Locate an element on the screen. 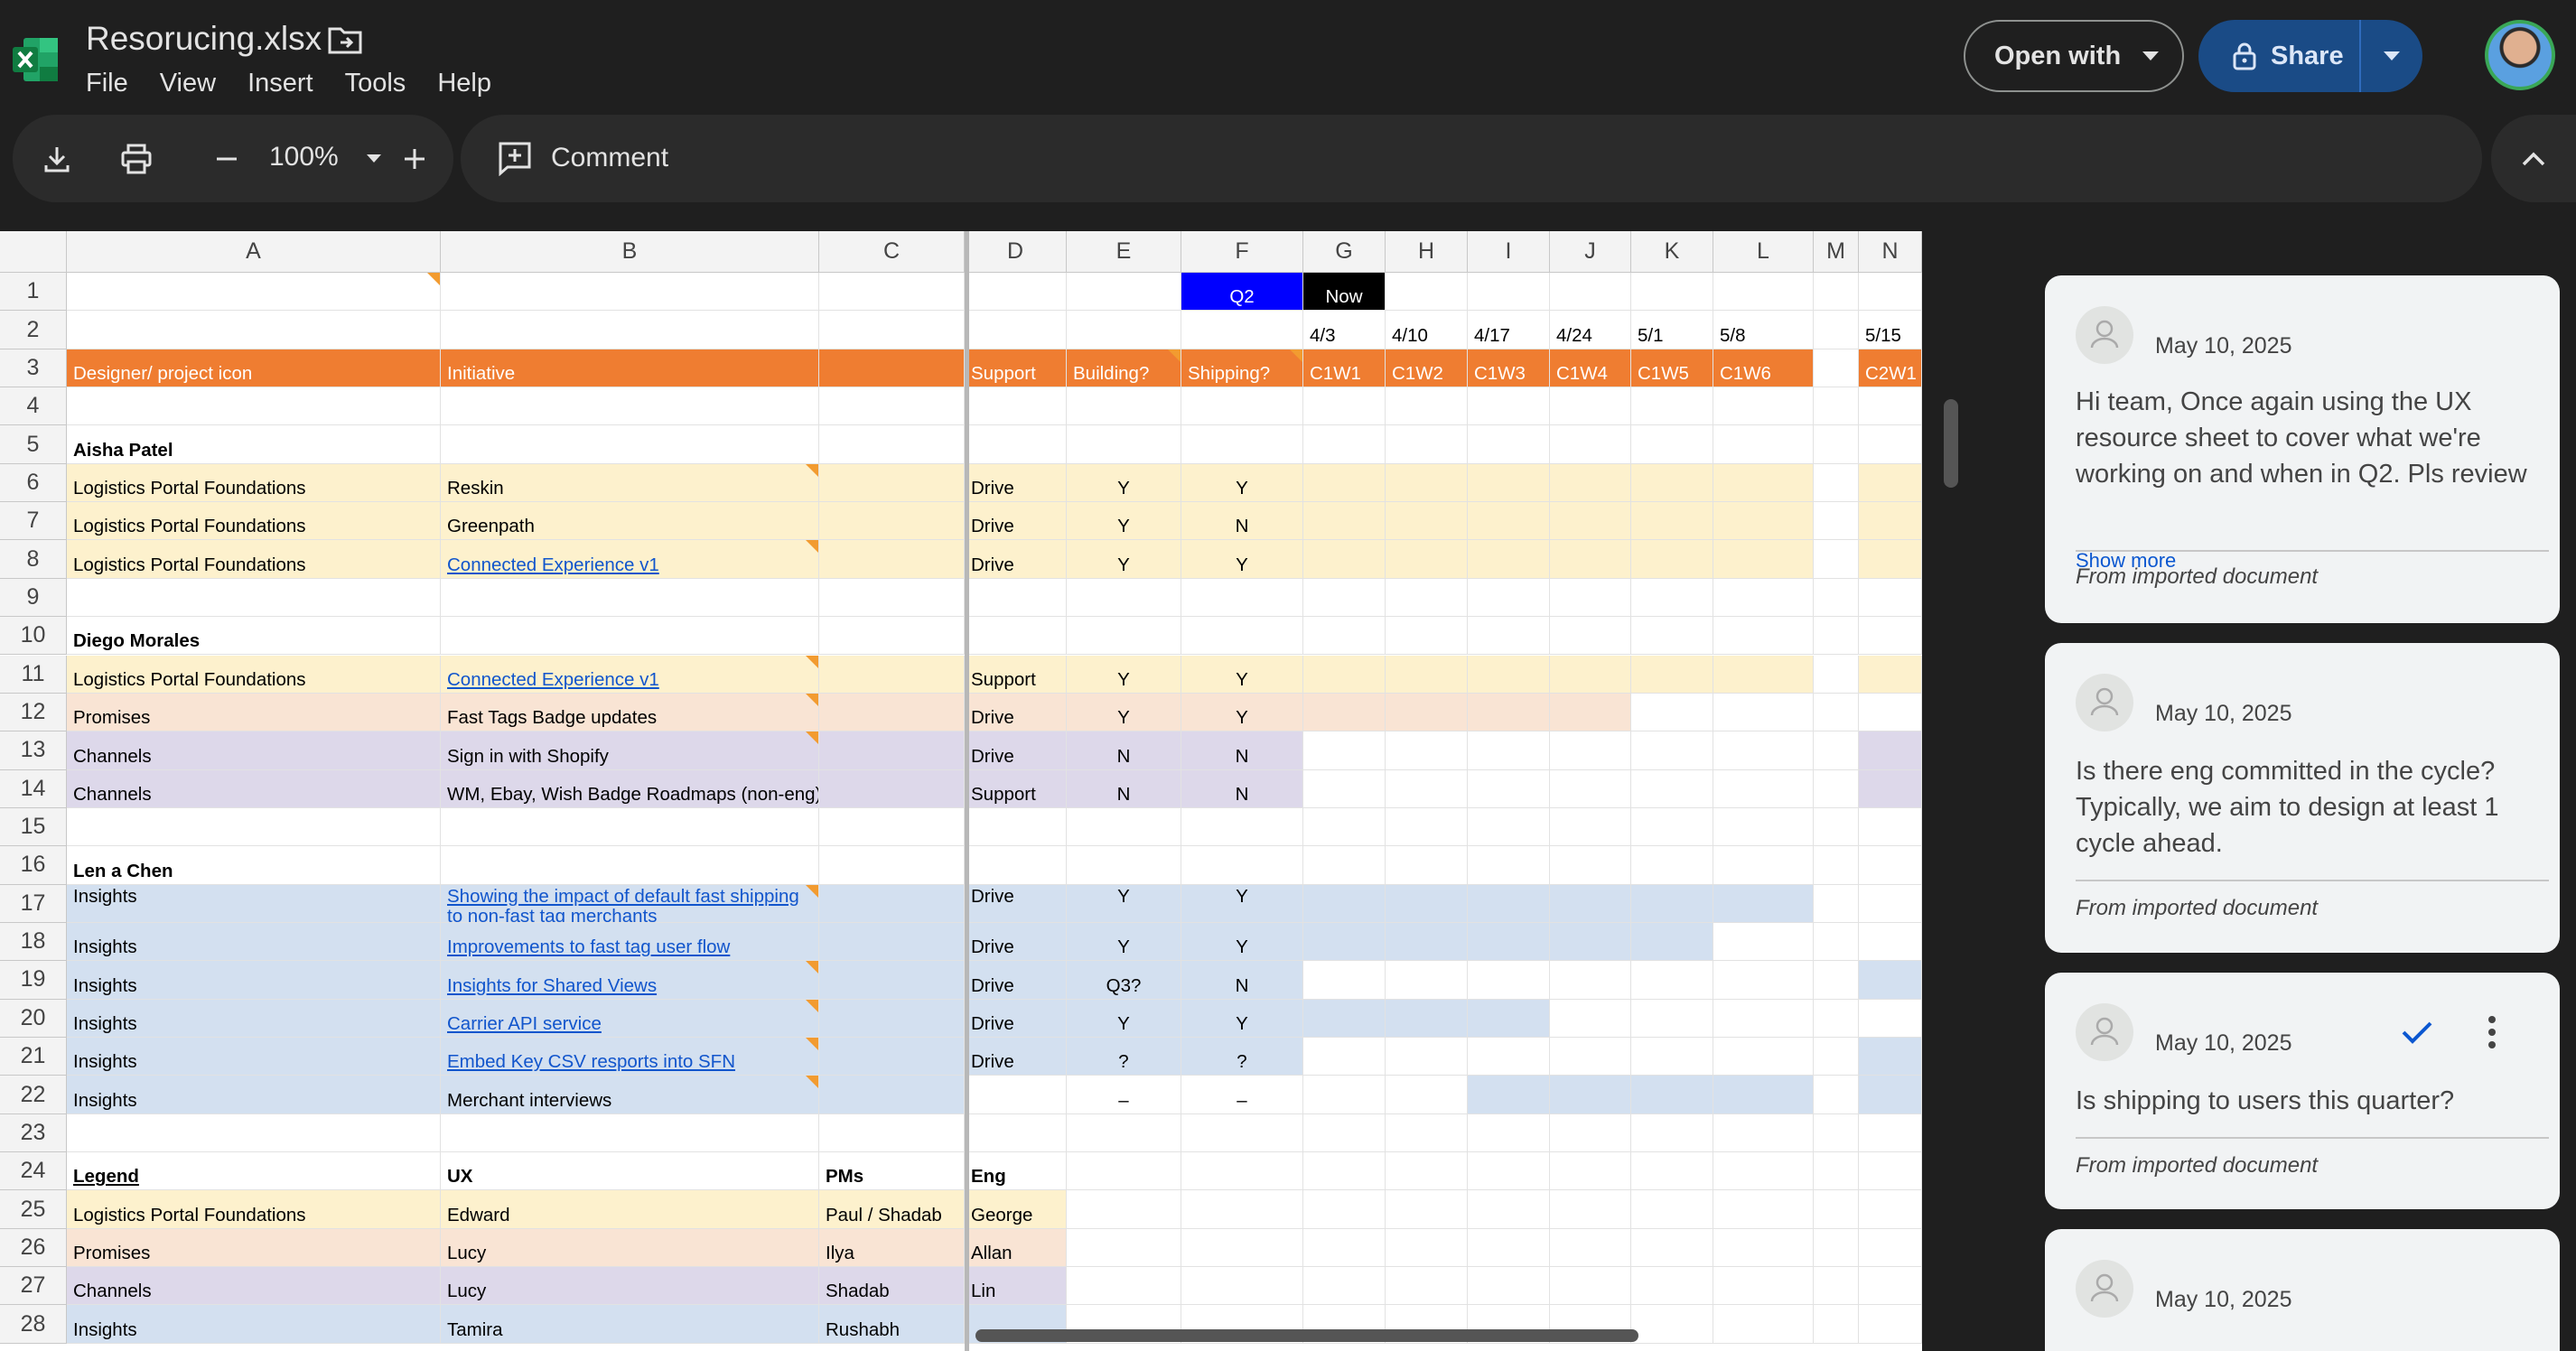 The width and height of the screenshot is (2576, 1351). empty-cell-c23 is located at coordinates (892, 1133).